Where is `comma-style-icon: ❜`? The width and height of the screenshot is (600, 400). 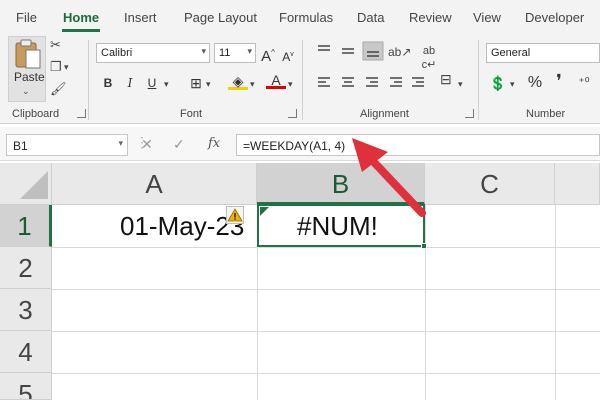
comma-style-icon: ❜ is located at coordinates (559, 81).